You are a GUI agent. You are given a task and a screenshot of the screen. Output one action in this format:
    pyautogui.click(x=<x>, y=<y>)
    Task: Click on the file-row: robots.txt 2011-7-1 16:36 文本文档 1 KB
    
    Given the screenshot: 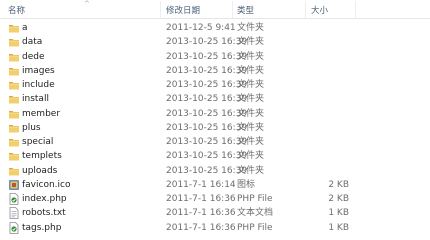 What is the action you would take?
    pyautogui.click(x=215, y=213)
    